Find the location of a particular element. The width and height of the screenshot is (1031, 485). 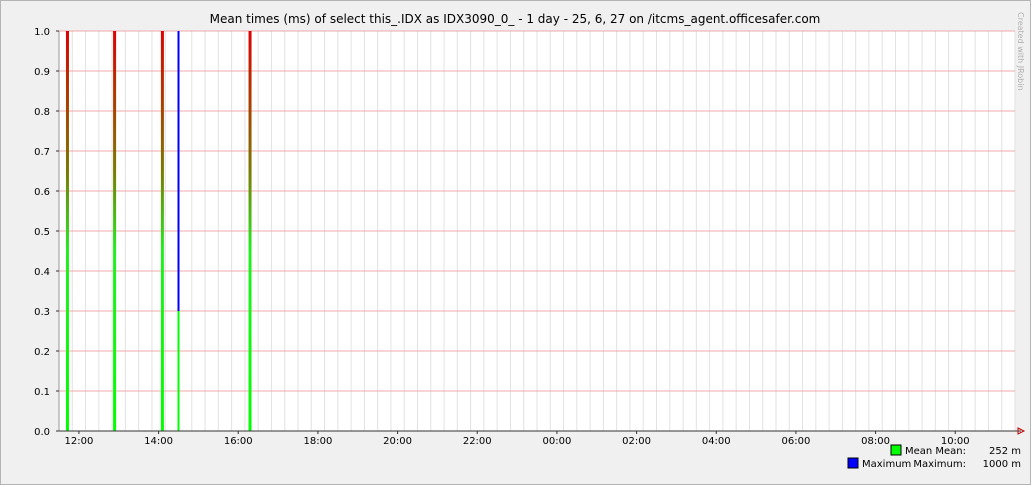

y-tick-label: 0.1 is located at coordinates (42, 392).